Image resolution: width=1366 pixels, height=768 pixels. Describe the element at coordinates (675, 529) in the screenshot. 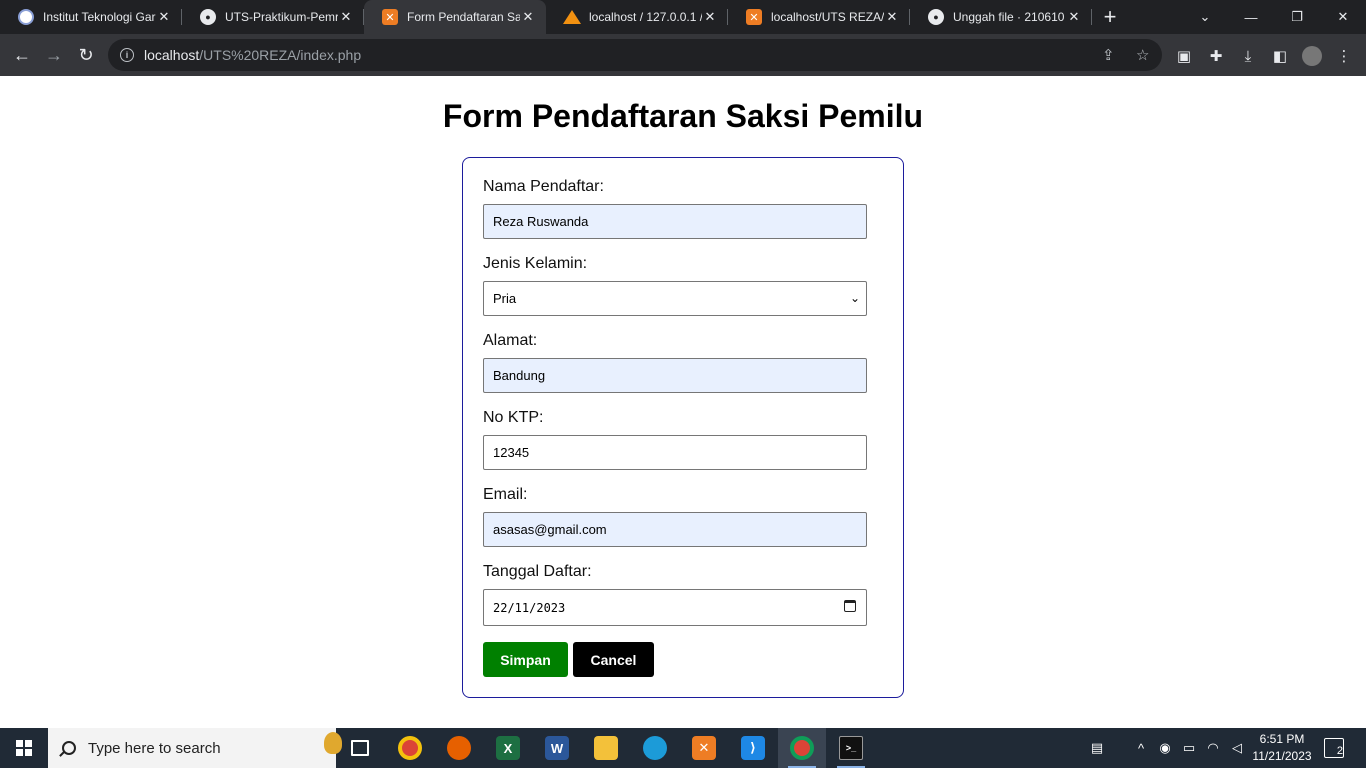

I see `email-input: asasas@gmail.com` at that location.